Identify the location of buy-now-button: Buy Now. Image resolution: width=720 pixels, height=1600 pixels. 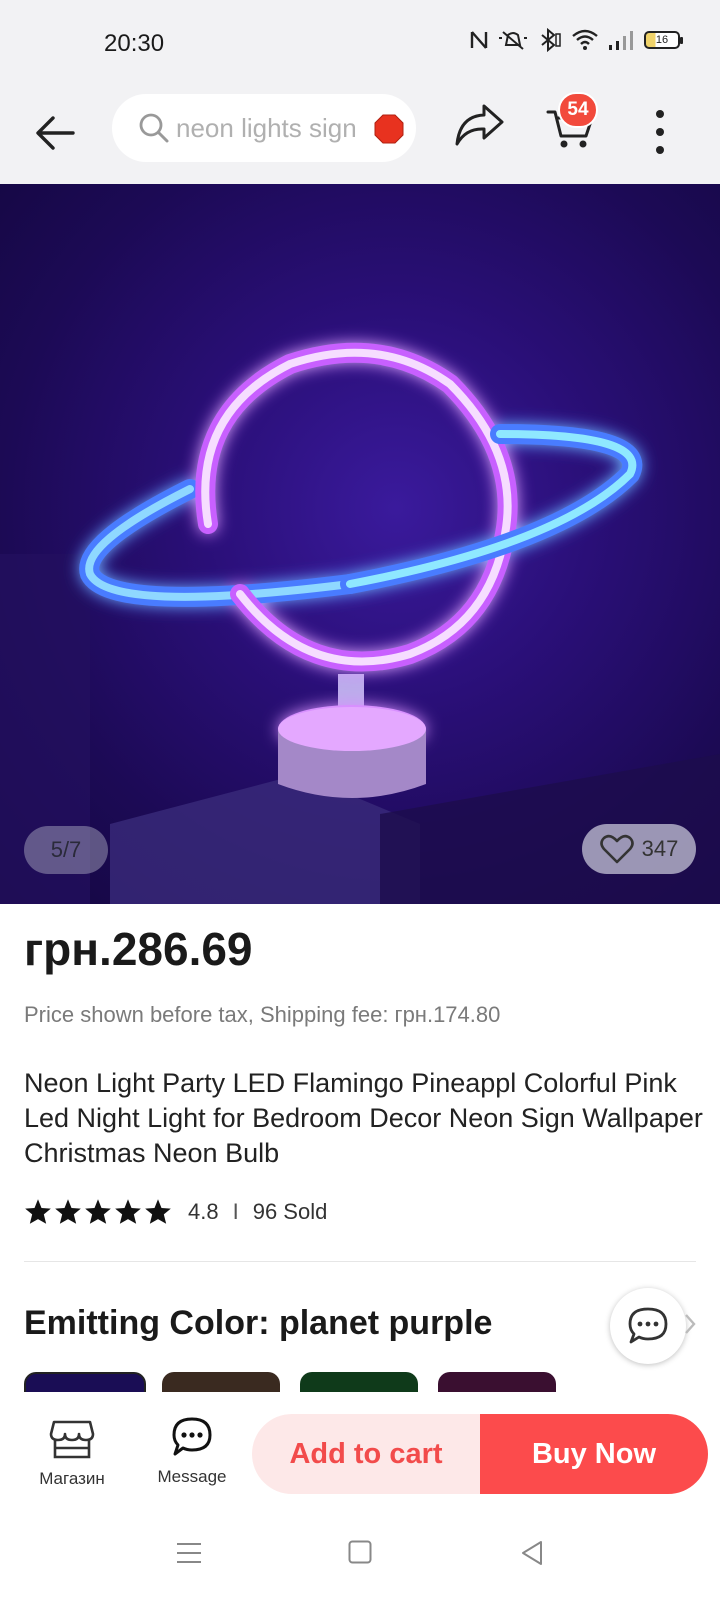
(594, 1454).